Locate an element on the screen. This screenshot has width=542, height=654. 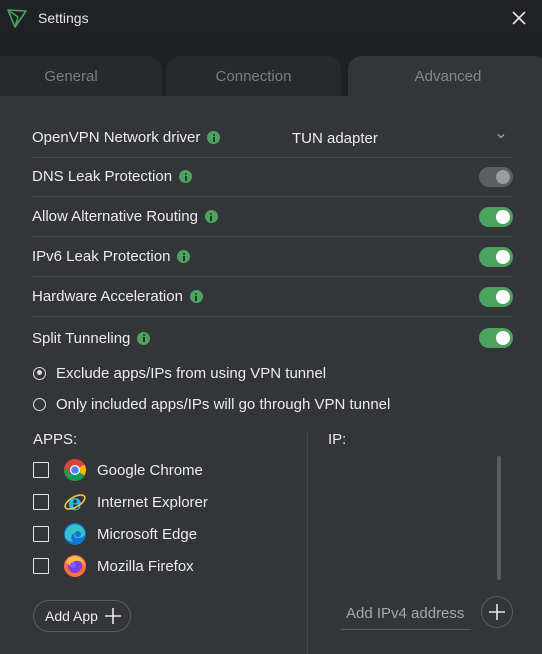
split-tunnel-label: Split Tunneling is located at coordinates (81, 338).